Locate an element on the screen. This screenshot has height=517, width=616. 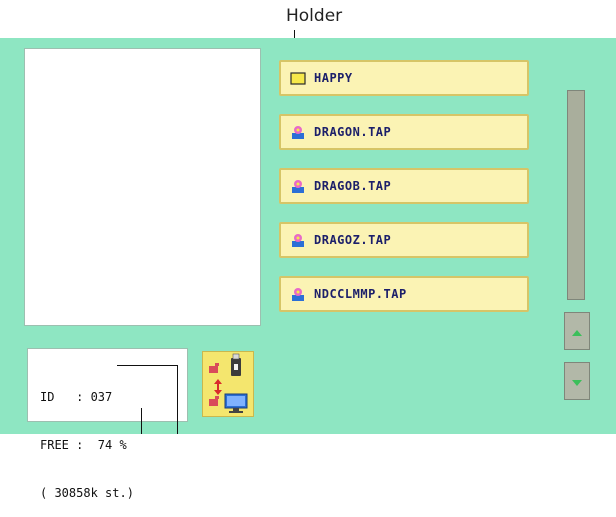
folder-icon is located at coordinates (298, 78).